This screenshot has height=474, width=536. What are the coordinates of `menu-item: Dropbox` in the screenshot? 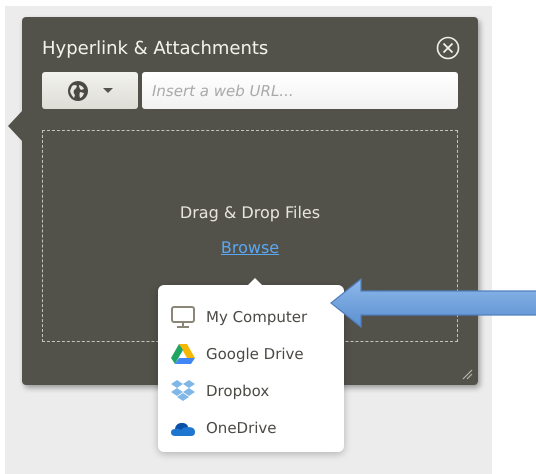 It's located at (251, 390).